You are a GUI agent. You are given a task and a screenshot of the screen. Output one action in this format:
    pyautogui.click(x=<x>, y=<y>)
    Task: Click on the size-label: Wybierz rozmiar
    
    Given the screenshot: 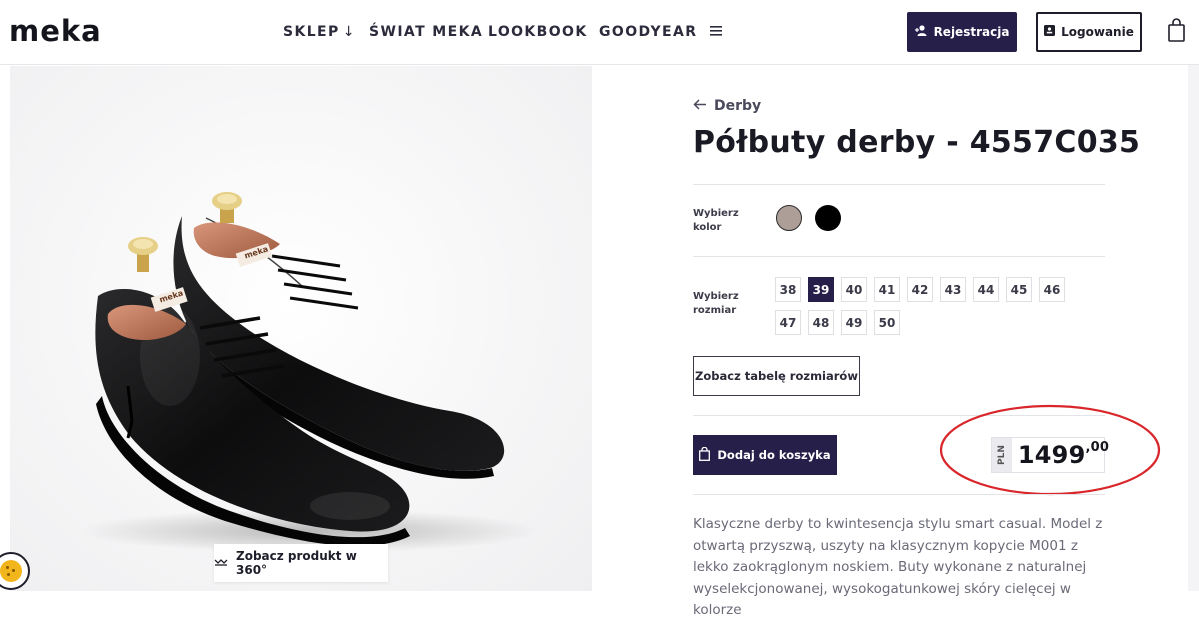 What is the action you would take?
    pyautogui.click(x=716, y=303)
    